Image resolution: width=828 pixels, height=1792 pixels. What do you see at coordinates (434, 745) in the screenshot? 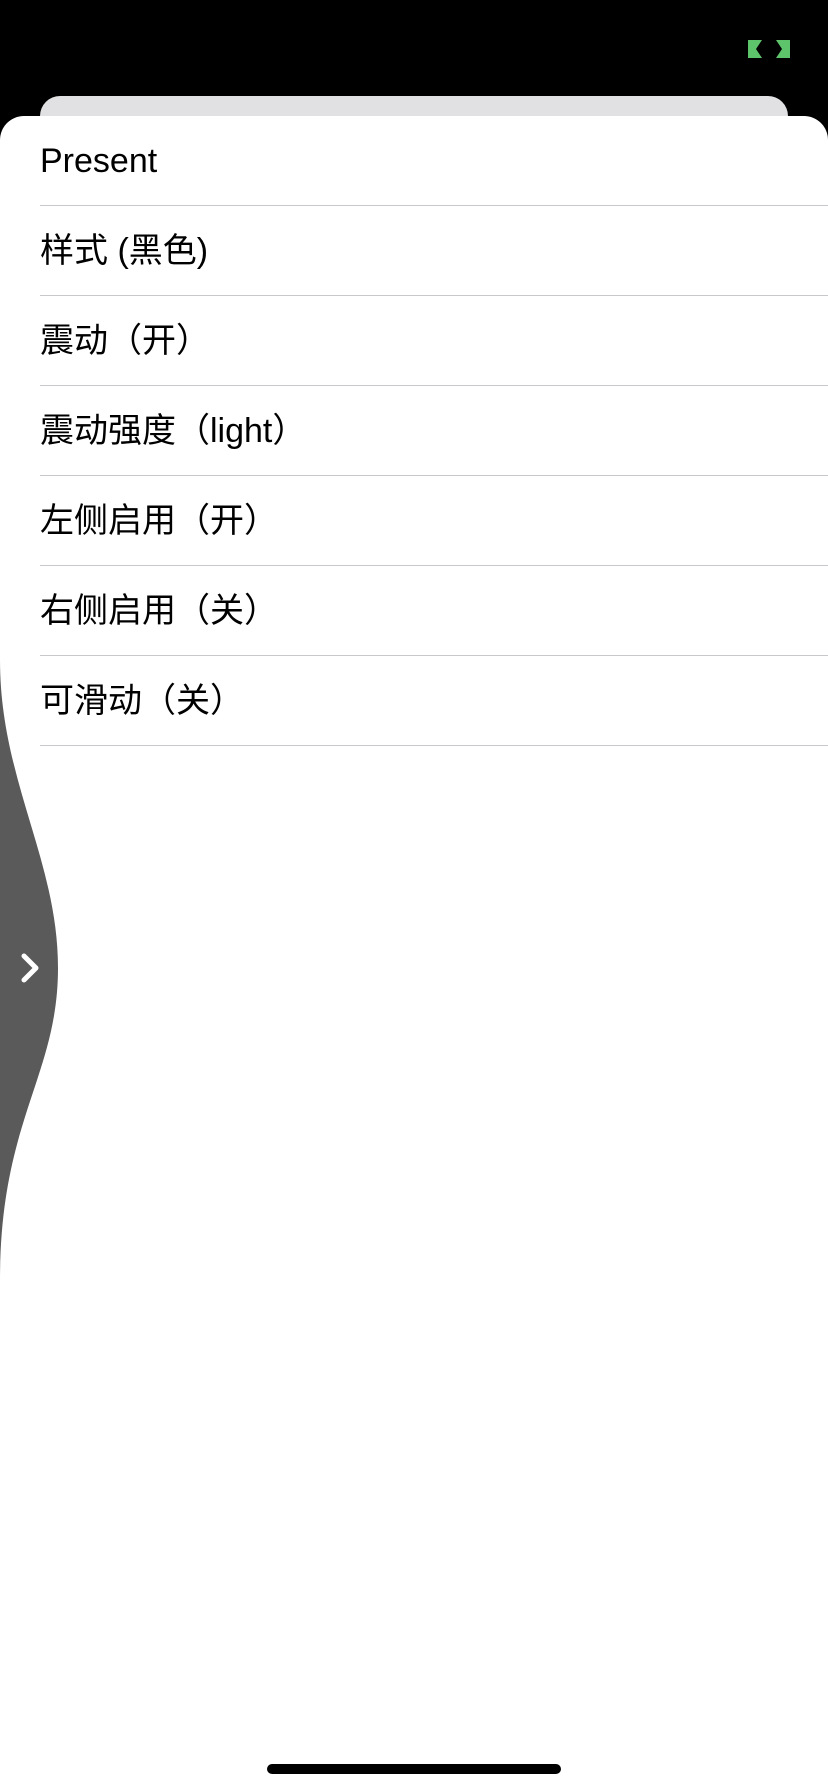
I see `divider` at bounding box center [434, 745].